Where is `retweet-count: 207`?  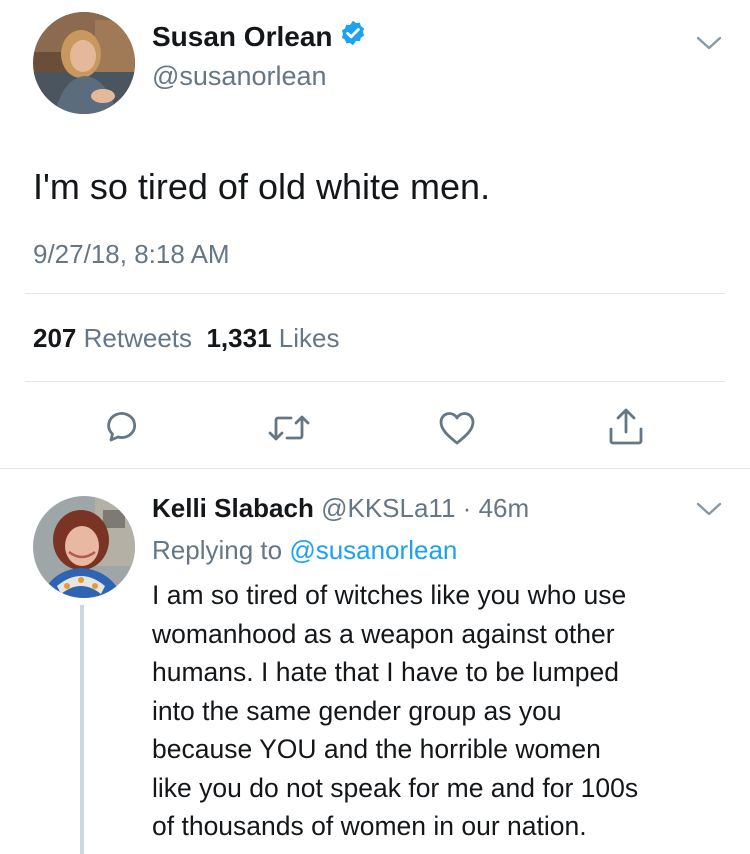
retweet-count: 207 is located at coordinates (55, 338).